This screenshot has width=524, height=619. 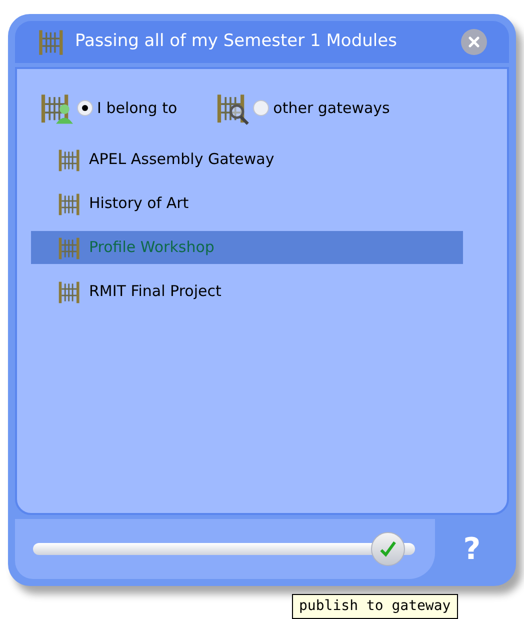 What do you see at coordinates (247, 203) in the screenshot?
I see `gateway-item: History of Art` at bounding box center [247, 203].